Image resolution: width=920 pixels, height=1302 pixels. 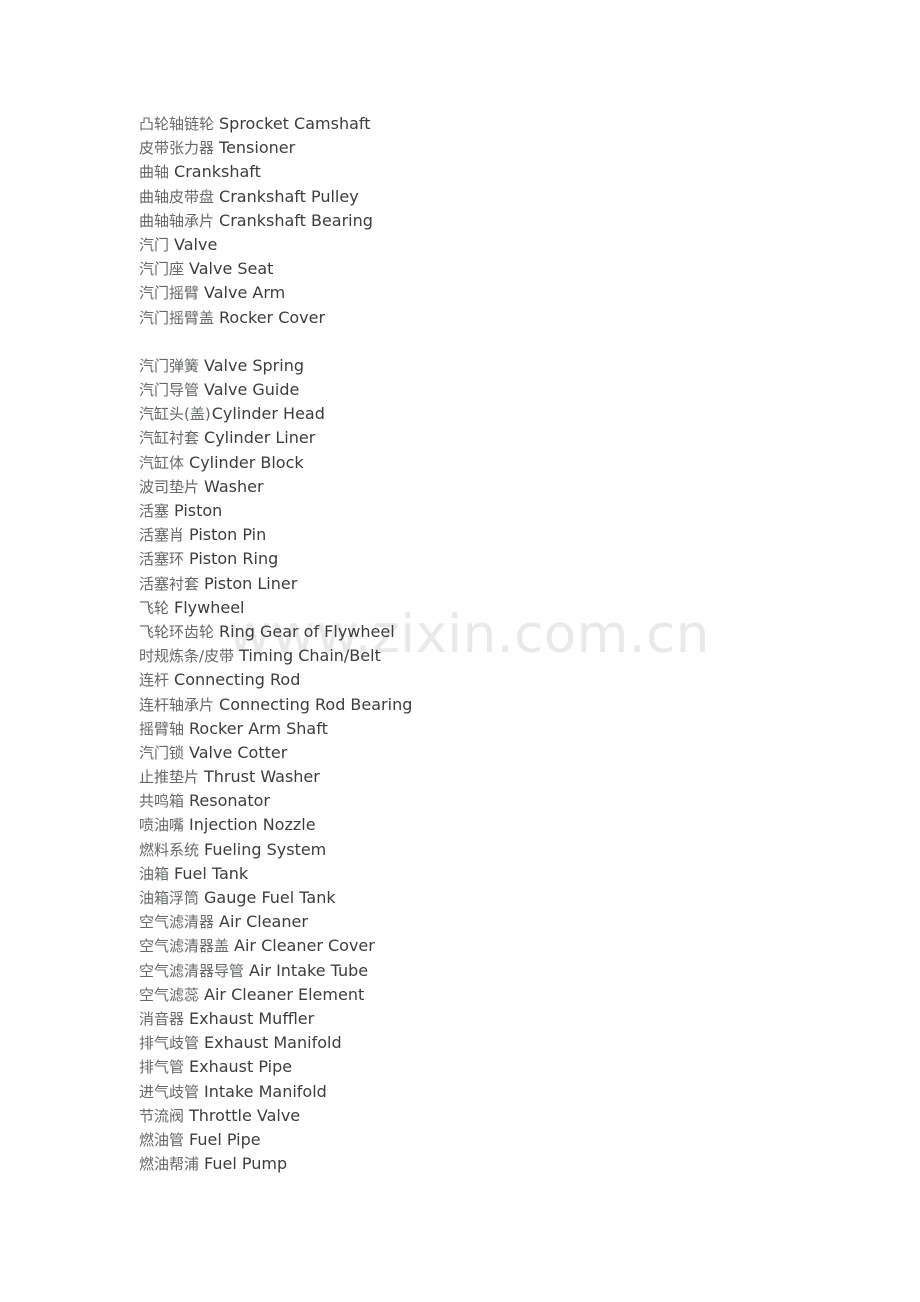 What do you see at coordinates (489, 414) in the screenshot?
I see `term-line: 汽缸头(盖)Cylinder Head` at bounding box center [489, 414].